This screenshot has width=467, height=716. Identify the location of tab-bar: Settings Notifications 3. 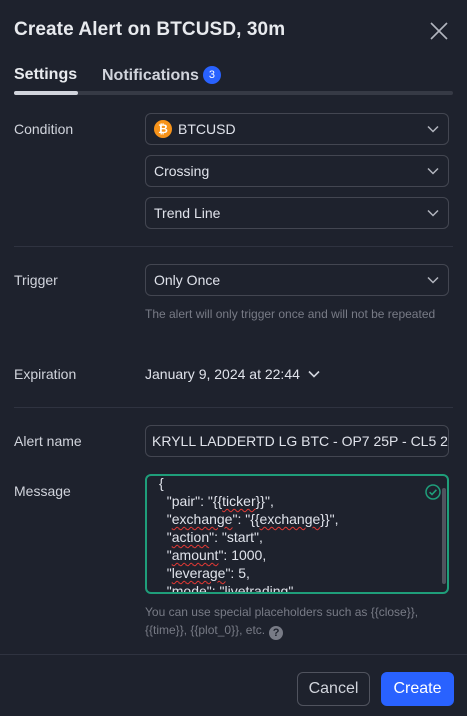
(233, 81).